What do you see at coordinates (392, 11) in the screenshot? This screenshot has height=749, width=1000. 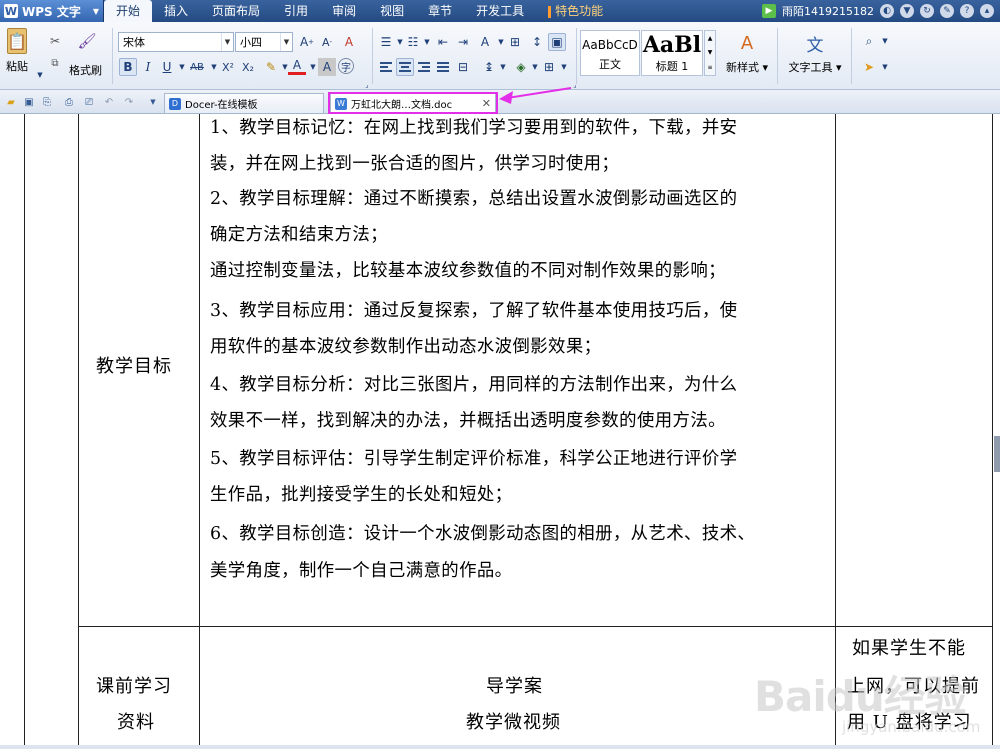 I see `tab-view: 视图` at bounding box center [392, 11].